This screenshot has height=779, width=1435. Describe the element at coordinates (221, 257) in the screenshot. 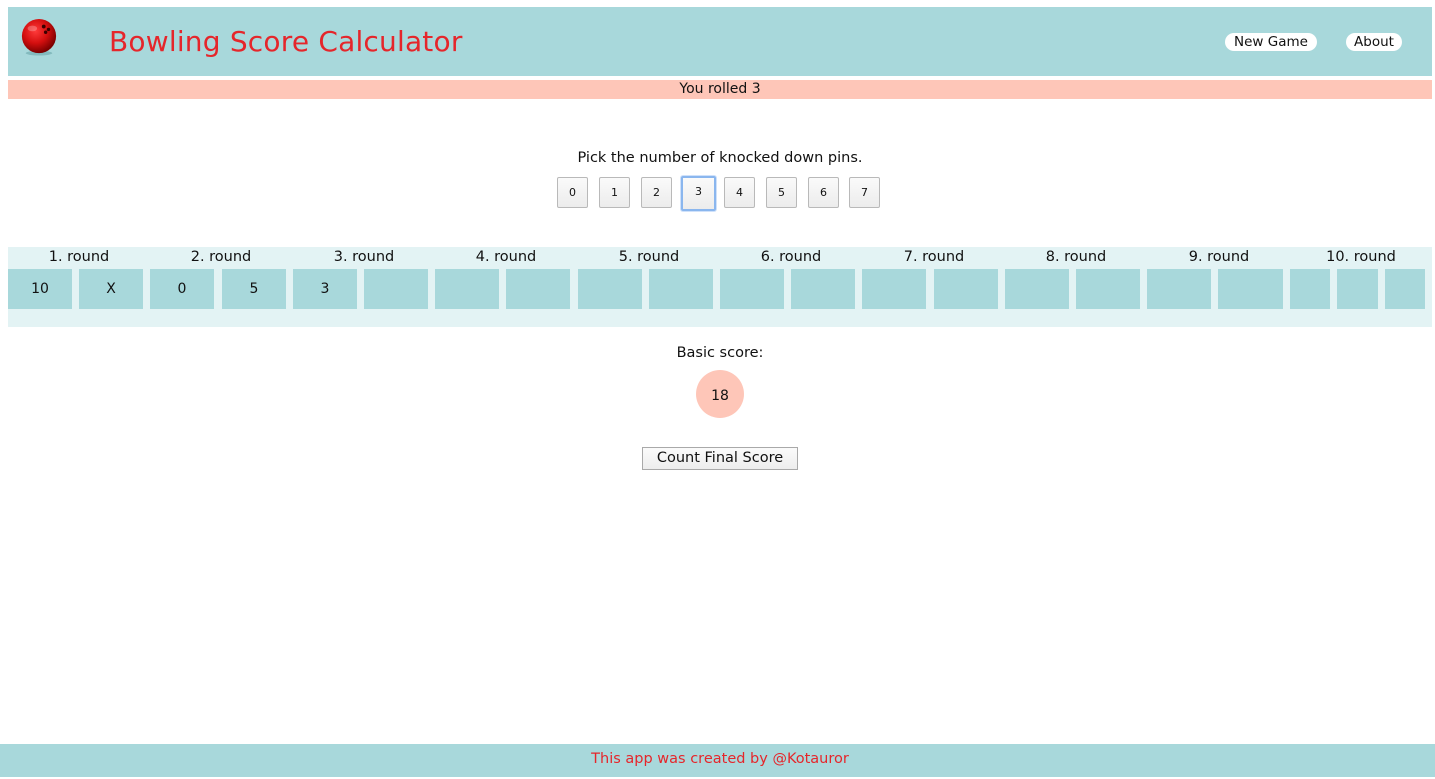

I see `round-label-2: 2. round` at that location.